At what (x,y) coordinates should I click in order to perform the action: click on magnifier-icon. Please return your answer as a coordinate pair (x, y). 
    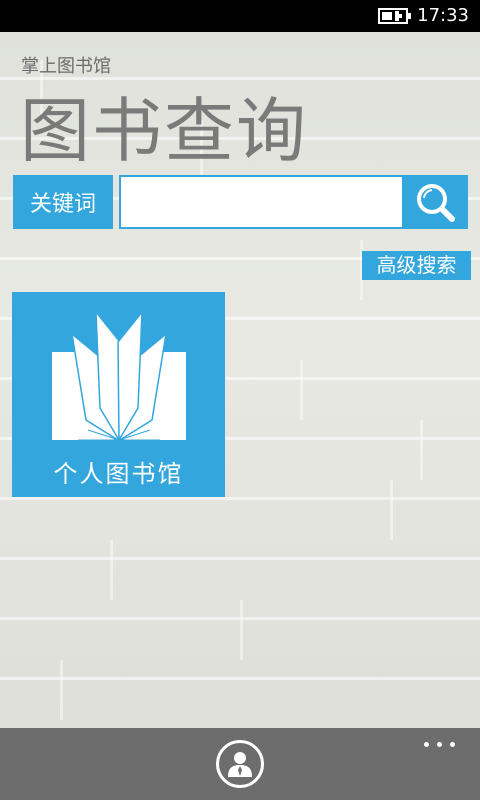
    Looking at the image, I should click on (436, 203).